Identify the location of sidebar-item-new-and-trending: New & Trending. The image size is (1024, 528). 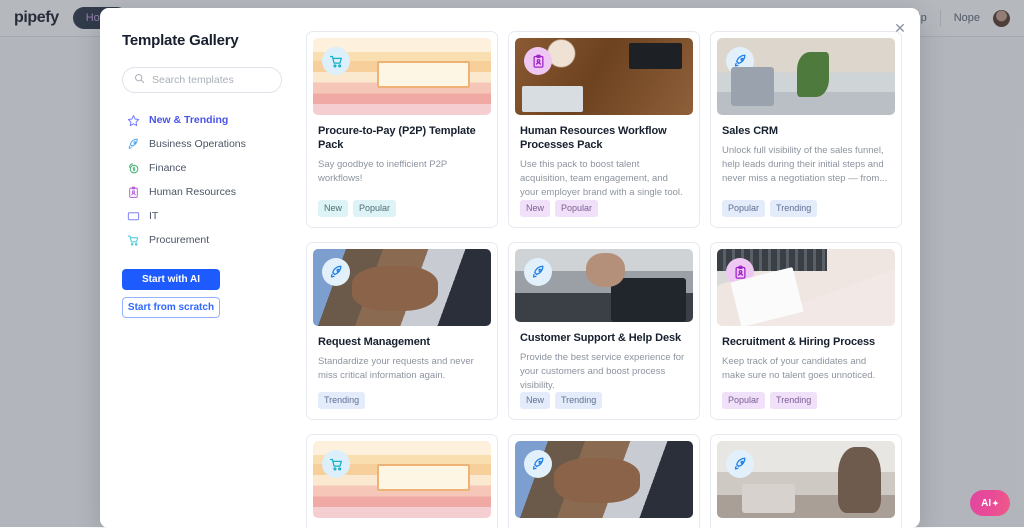
(202, 120).